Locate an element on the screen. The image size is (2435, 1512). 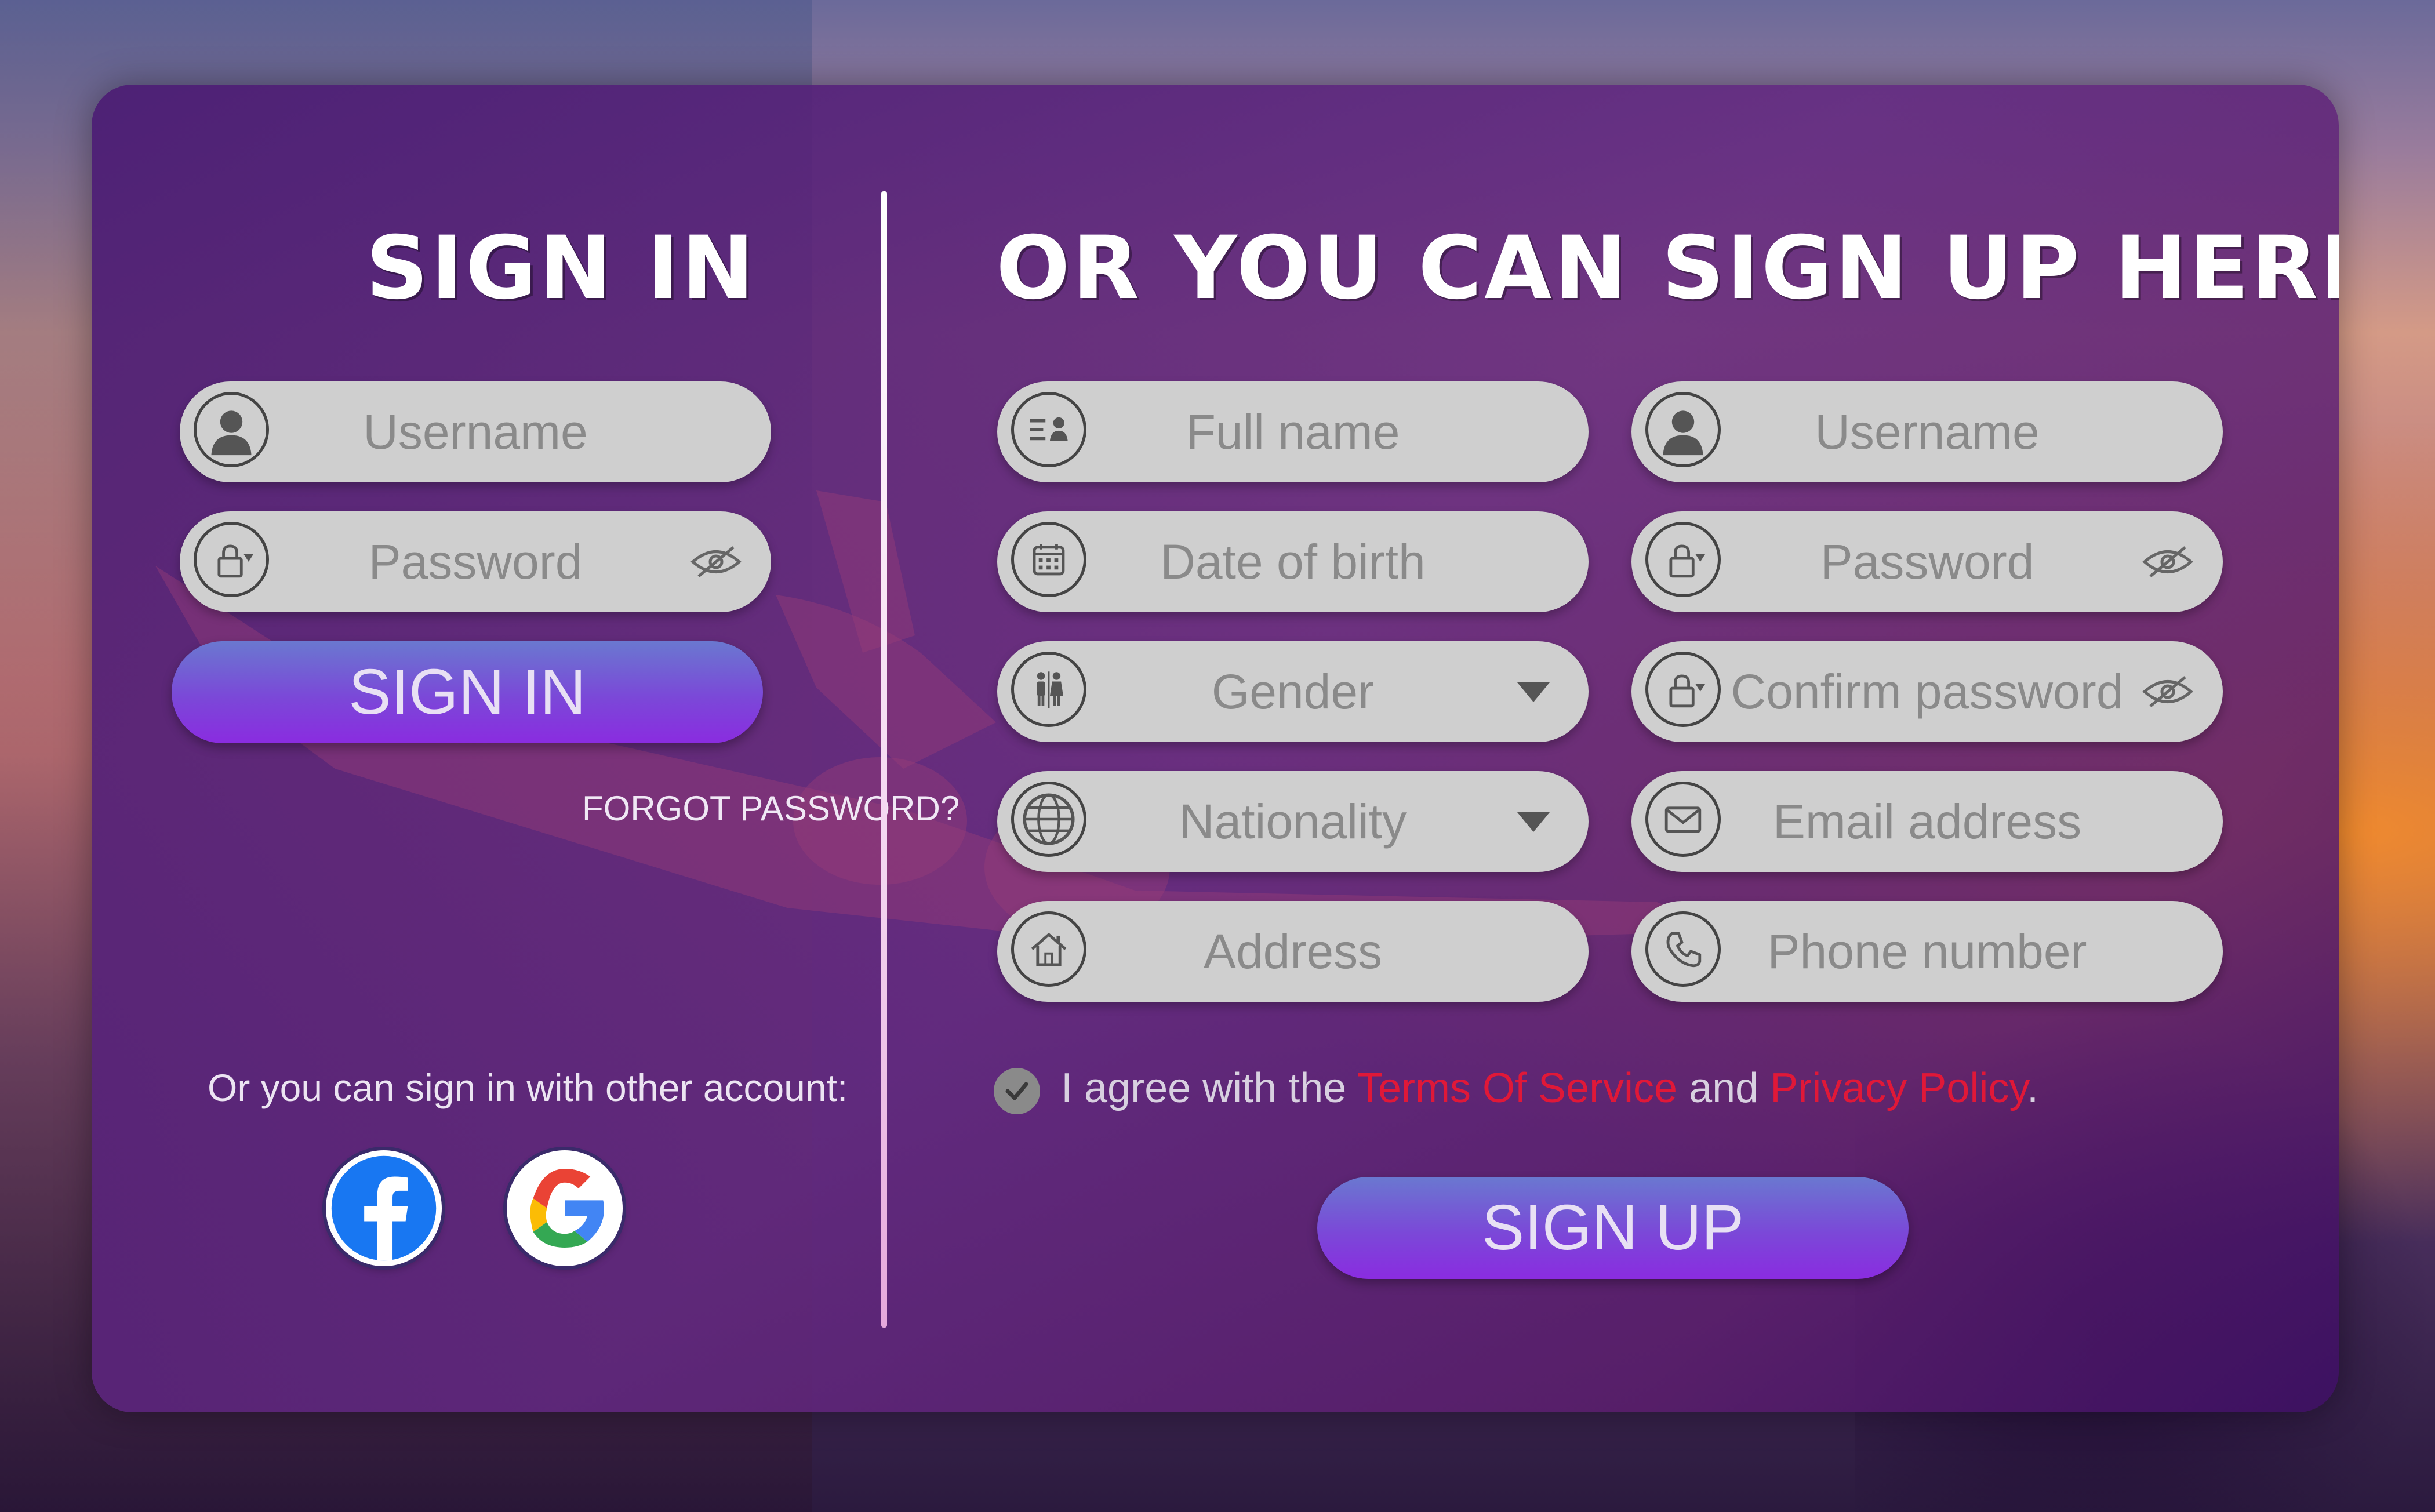
signup-username-field: Username is located at coordinates (1927, 431).